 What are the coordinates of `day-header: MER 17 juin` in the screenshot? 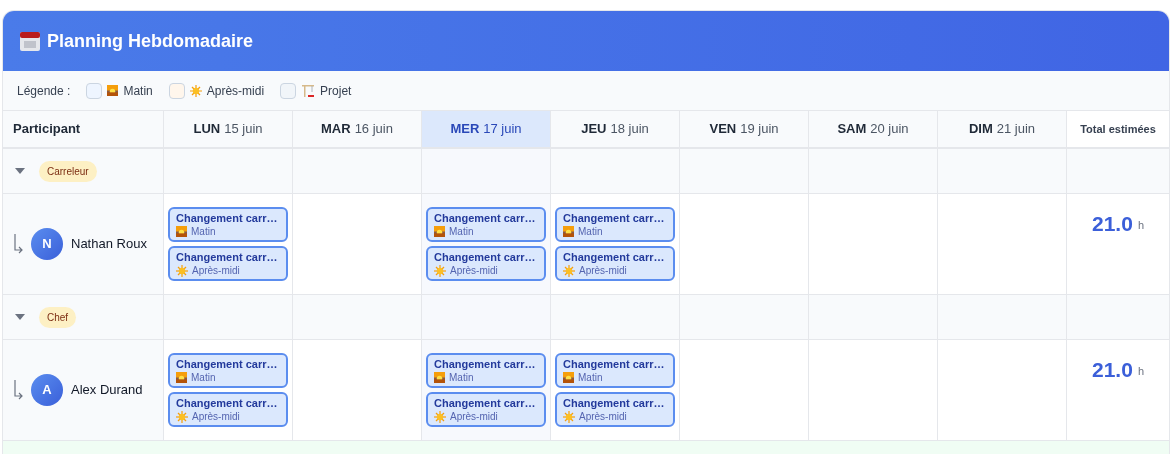 It's located at (486, 129).